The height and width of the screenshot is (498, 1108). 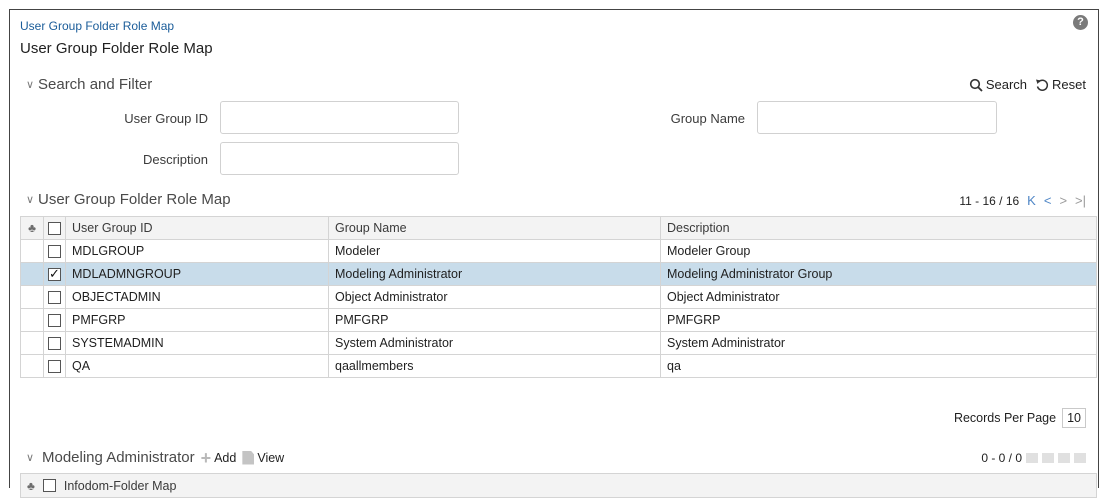 What do you see at coordinates (206, 457) in the screenshot?
I see `plus-icon: +` at bounding box center [206, 457].